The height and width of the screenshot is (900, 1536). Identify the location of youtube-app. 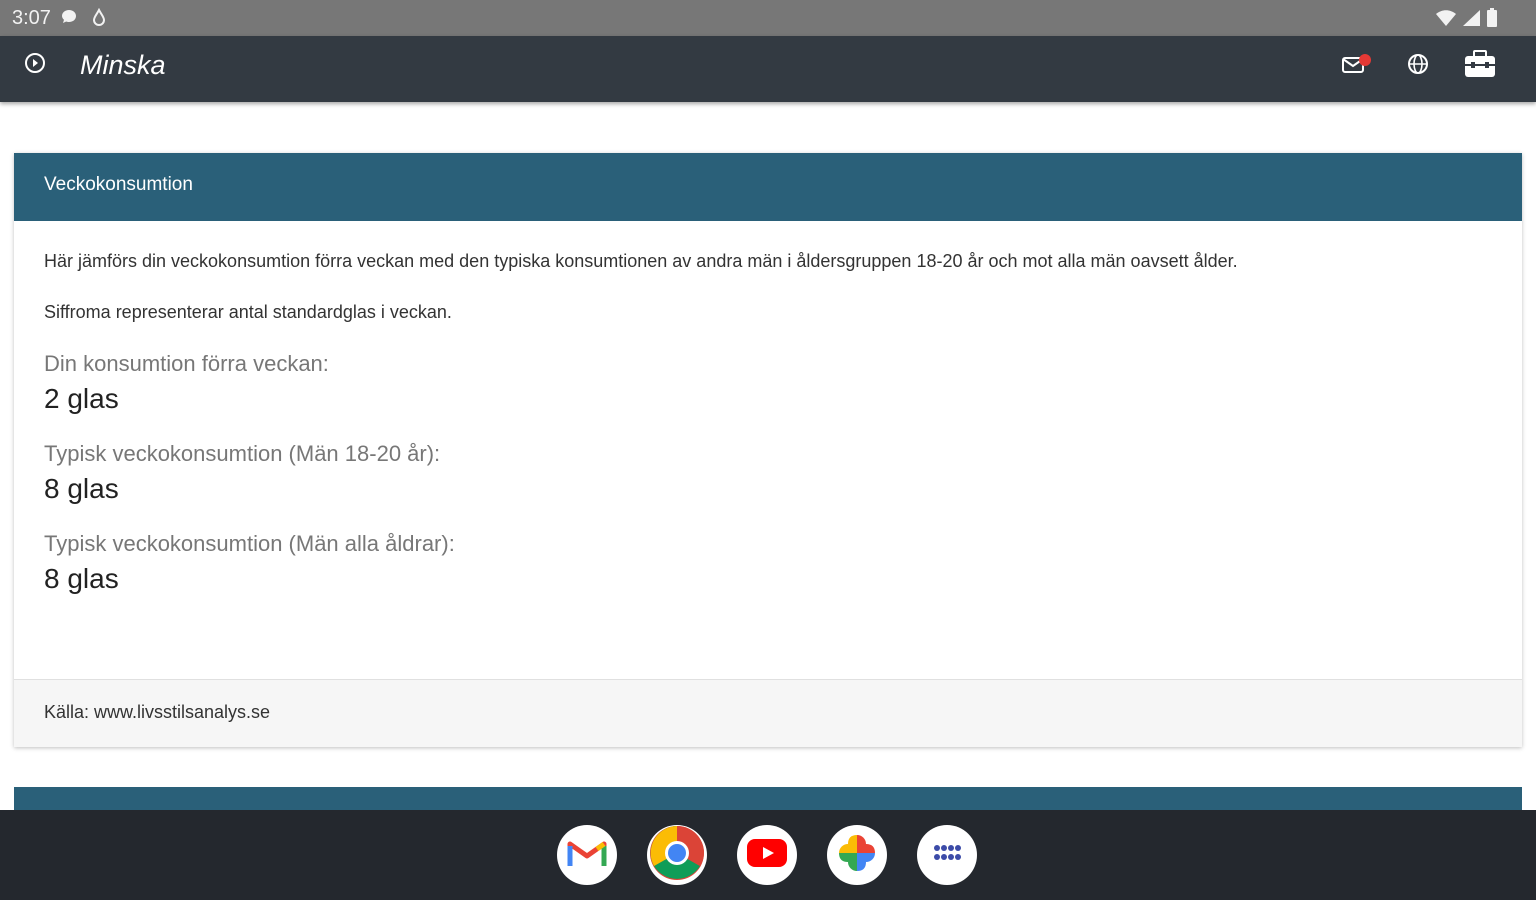
(767, 855).